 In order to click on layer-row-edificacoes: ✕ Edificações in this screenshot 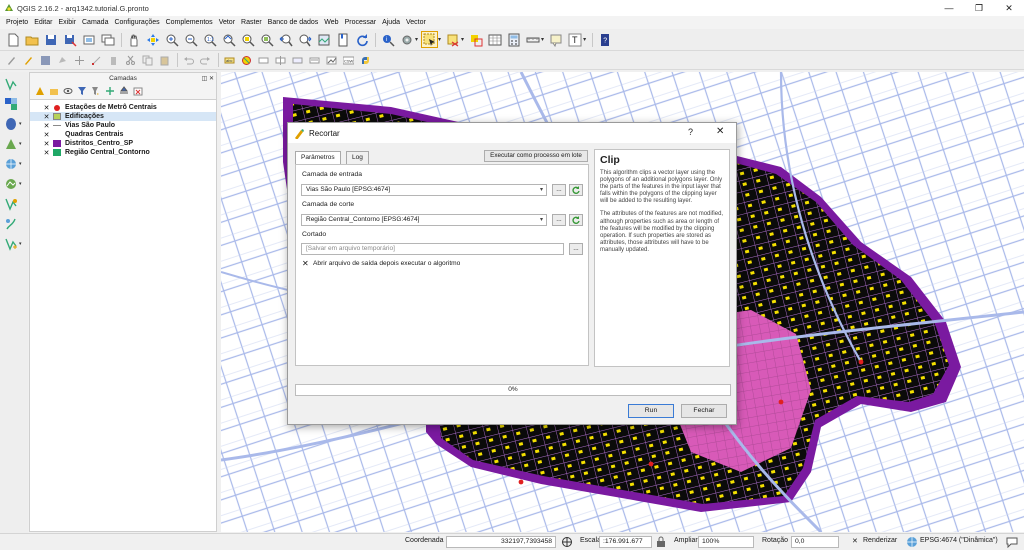, I will do `click(123, 116)`.